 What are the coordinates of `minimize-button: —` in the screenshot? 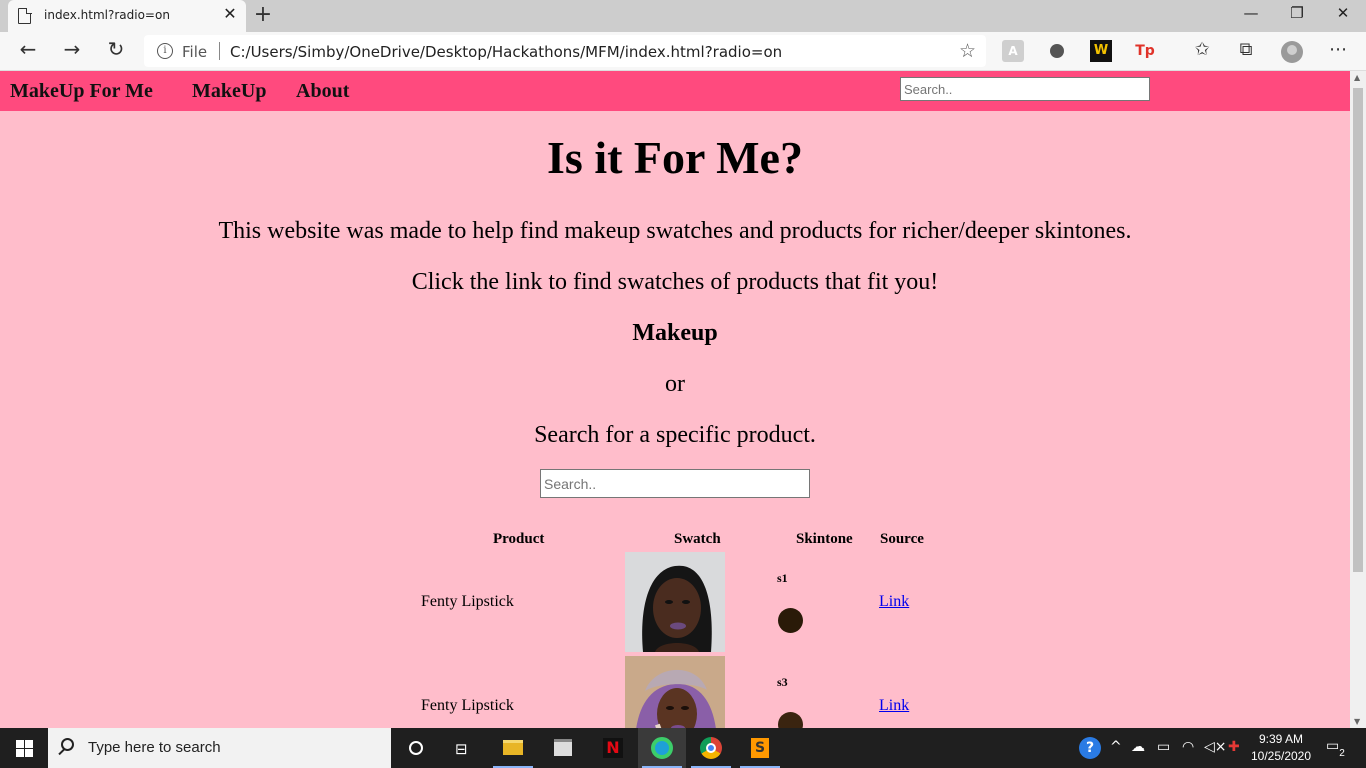 It's located at (1251, 13).